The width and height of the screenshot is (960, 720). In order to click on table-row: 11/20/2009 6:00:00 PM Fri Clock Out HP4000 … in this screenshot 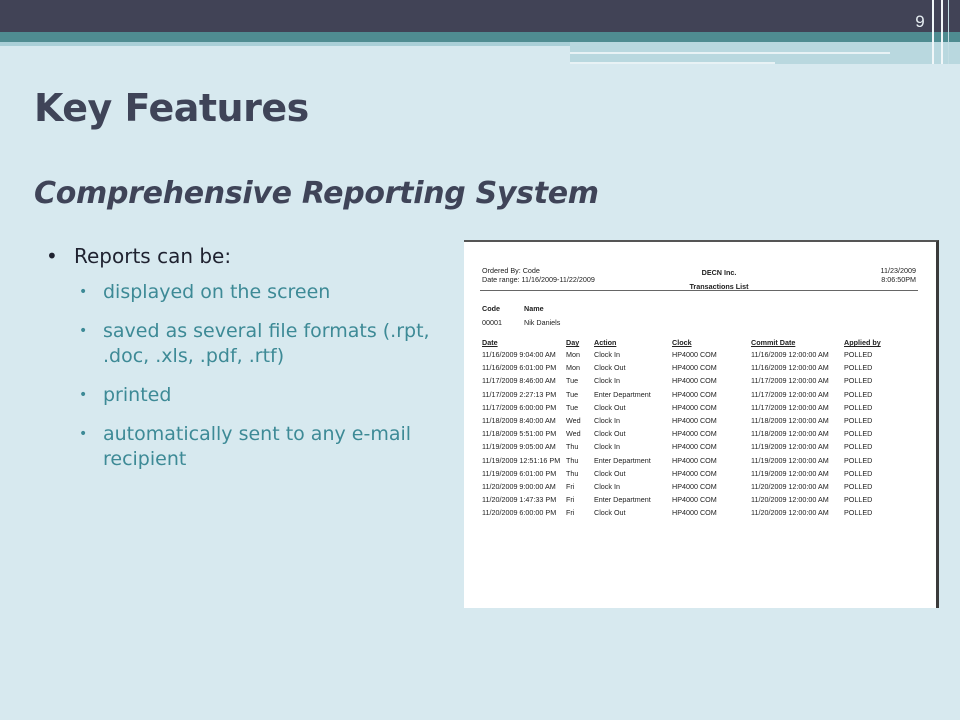, I will do `click(693, 512)`.